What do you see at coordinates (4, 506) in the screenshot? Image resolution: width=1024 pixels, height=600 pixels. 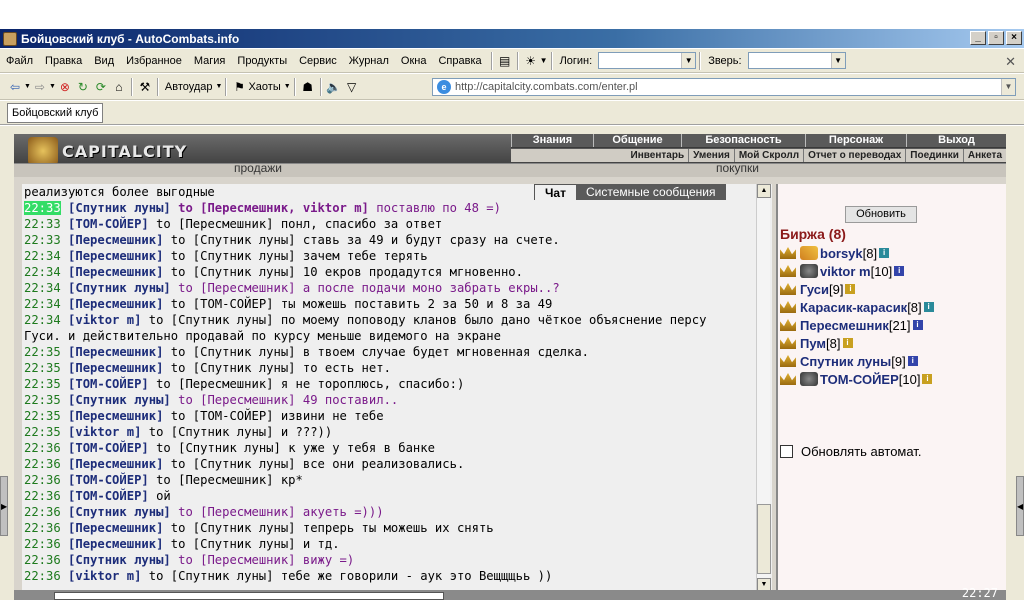 I see `left-panel-handle: ▶` at bounding box center [4, 506].